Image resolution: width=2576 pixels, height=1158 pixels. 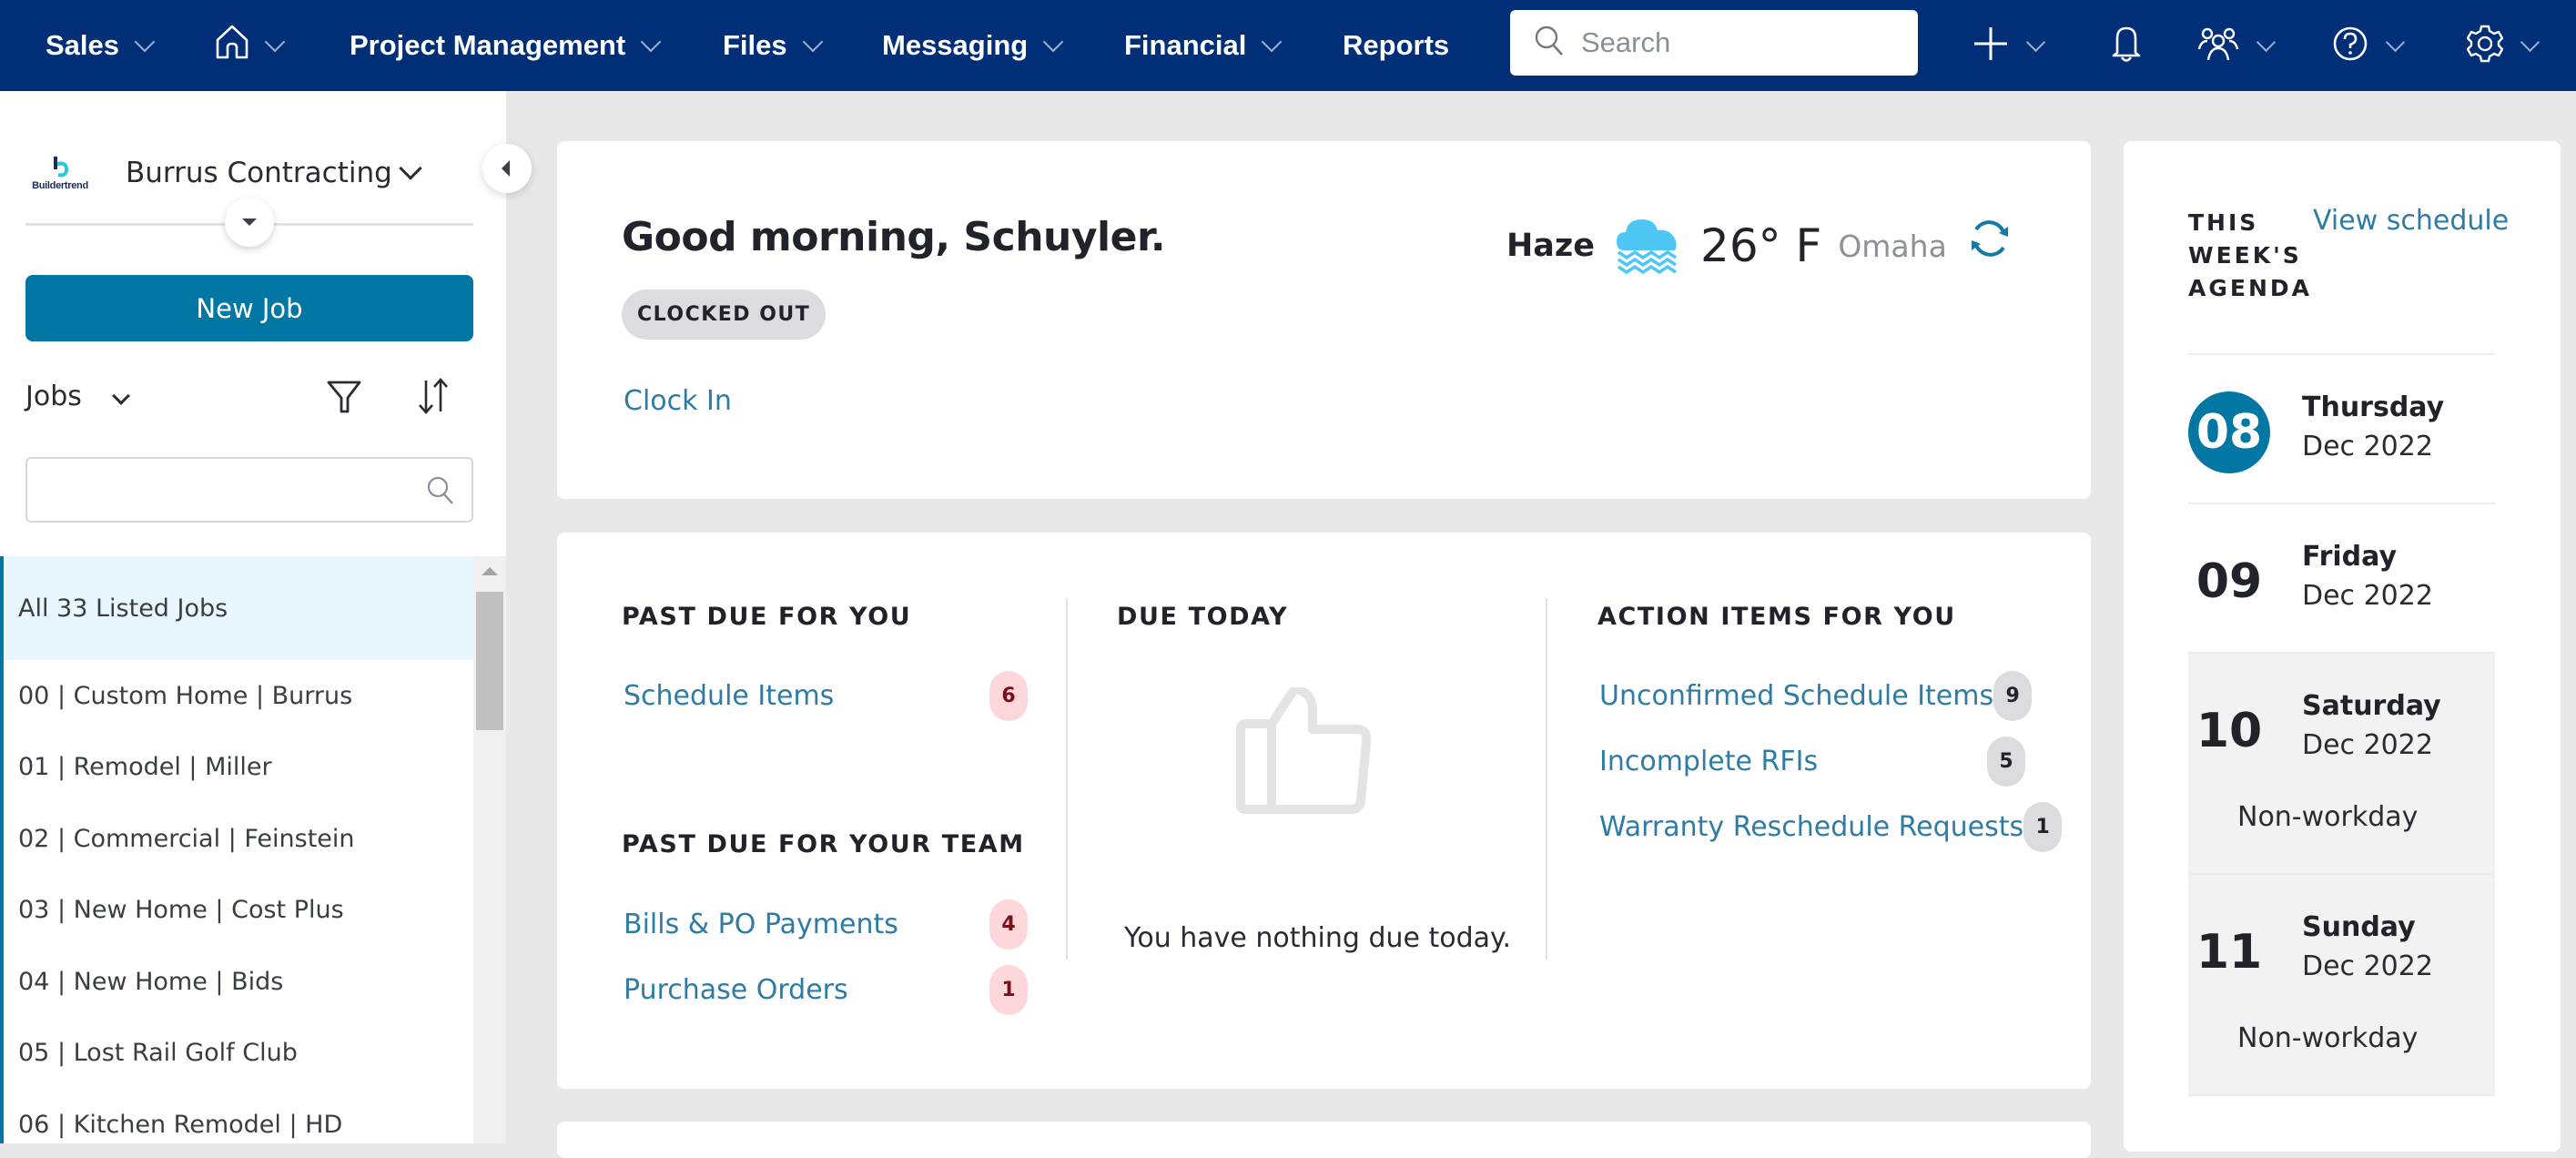 I want to click on agenda-title-line: THIS, so click(x=2223, y=222).